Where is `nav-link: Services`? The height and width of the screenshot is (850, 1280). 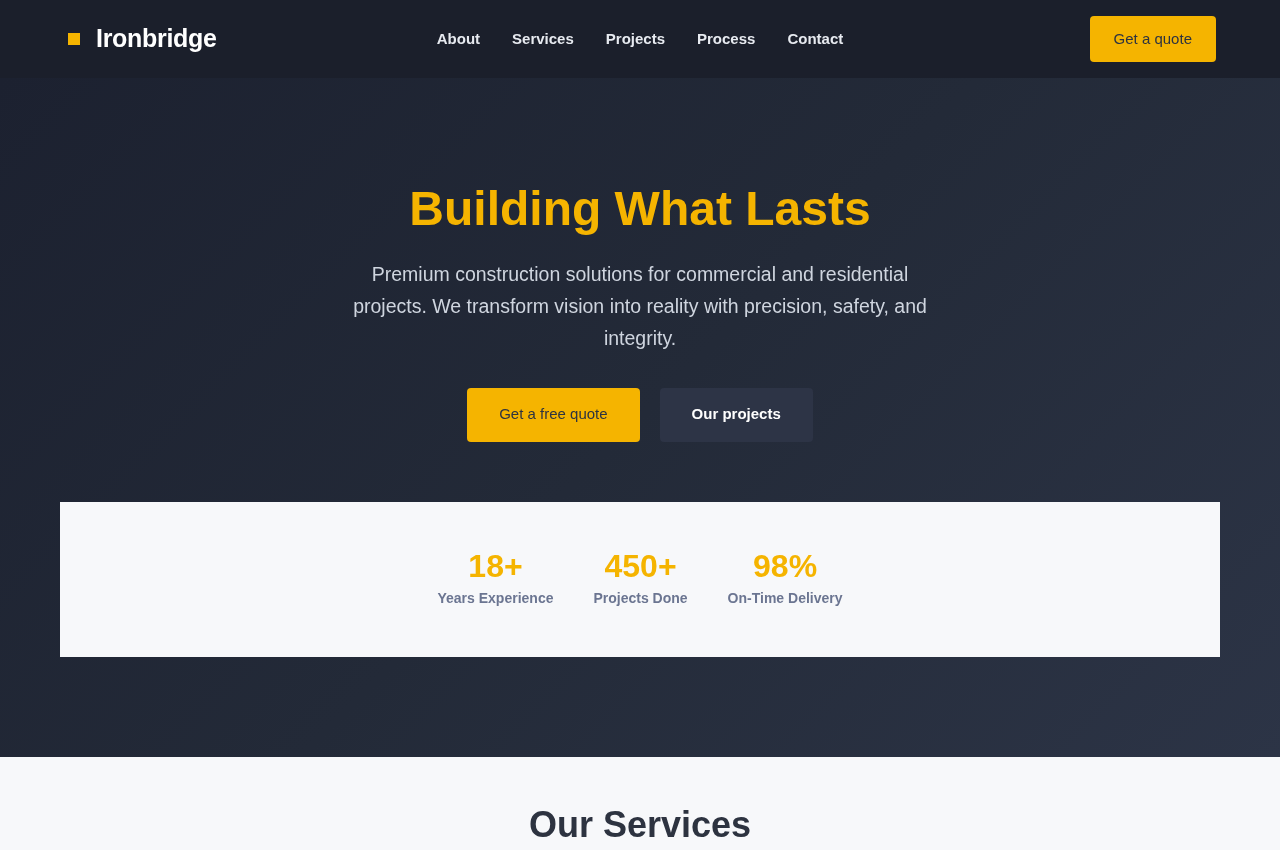
nav-link: Services is located at coordinates (543, 39).